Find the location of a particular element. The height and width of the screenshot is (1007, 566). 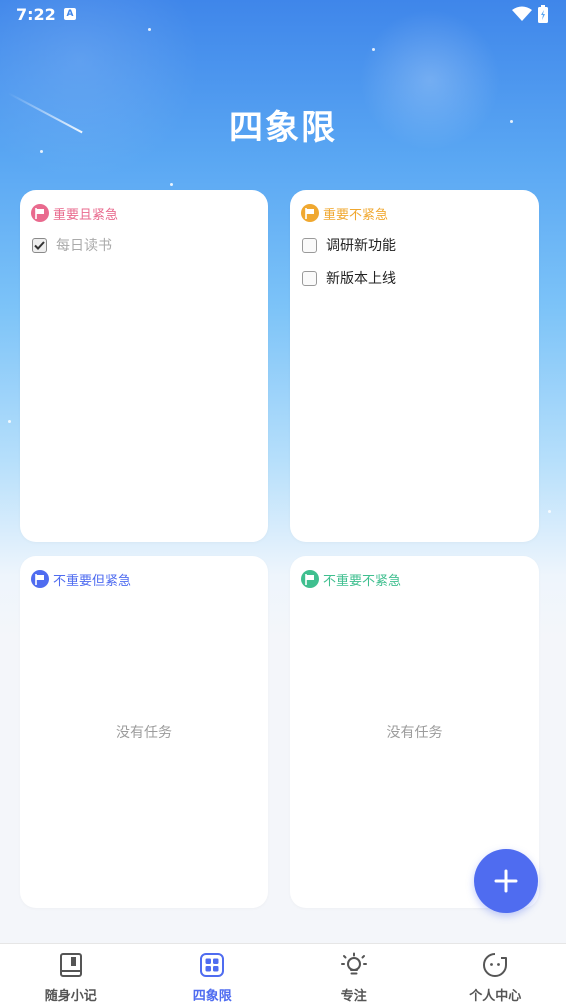

task-text: 每日读书 is located at coordinates (84, 245).